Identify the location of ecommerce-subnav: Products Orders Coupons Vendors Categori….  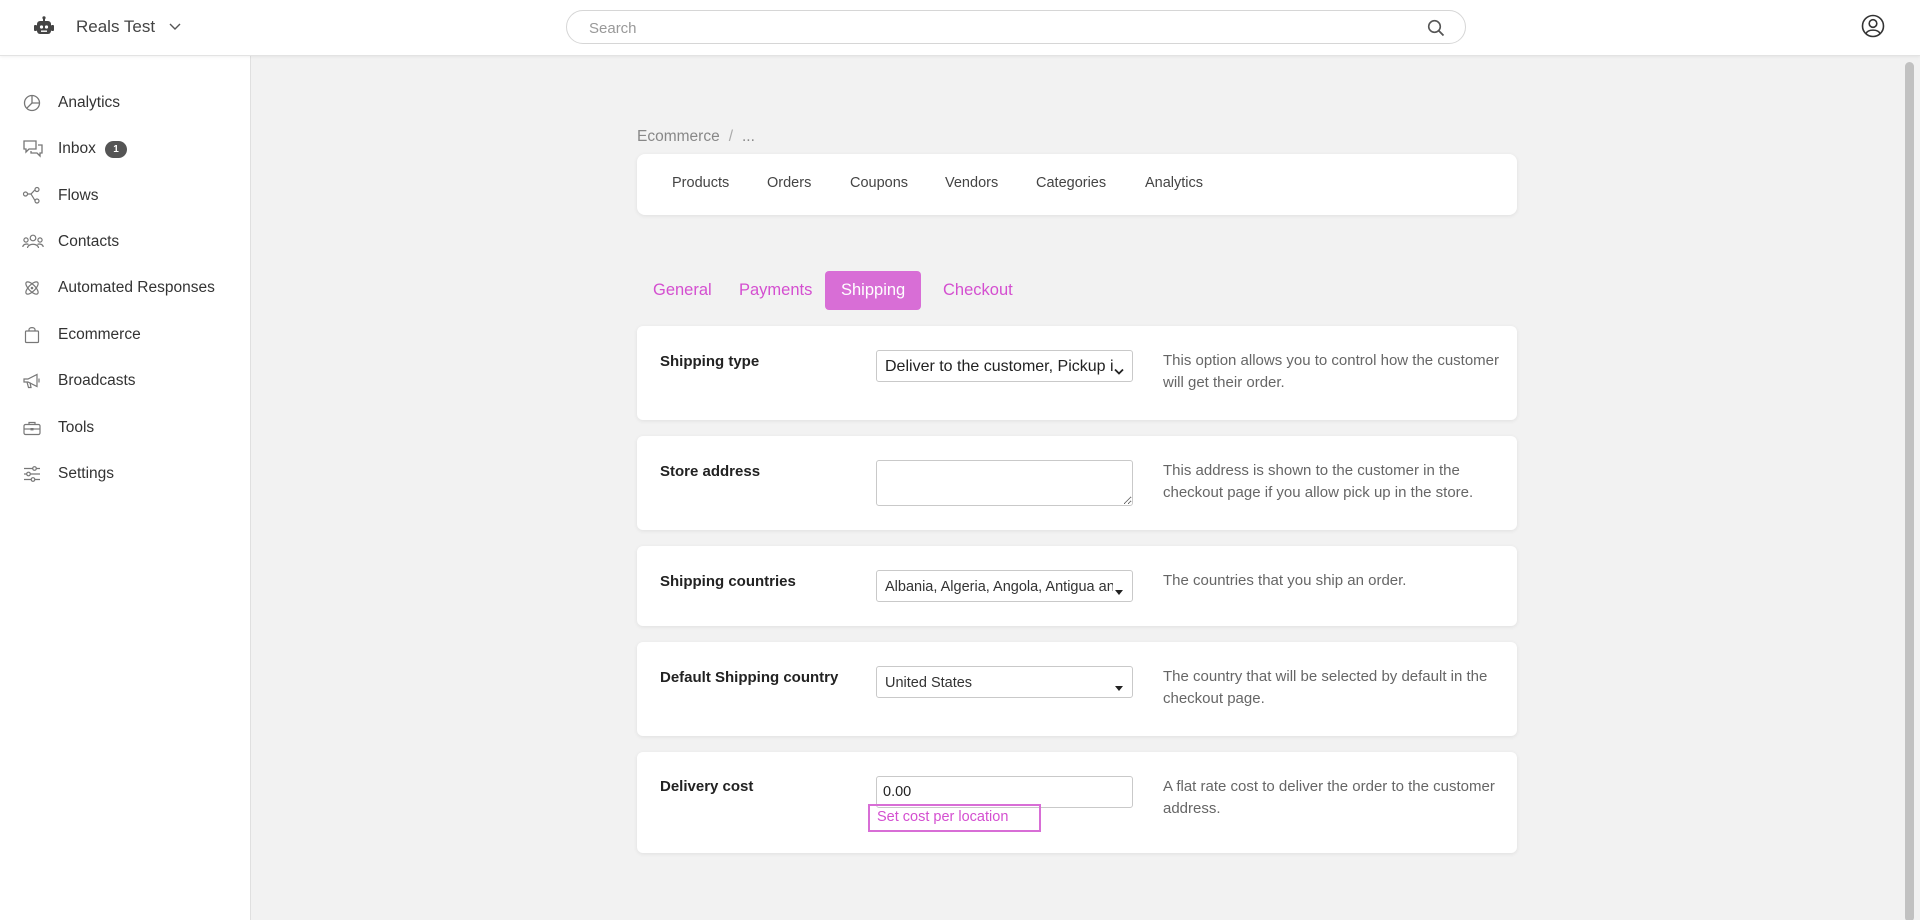
(1077, 184).